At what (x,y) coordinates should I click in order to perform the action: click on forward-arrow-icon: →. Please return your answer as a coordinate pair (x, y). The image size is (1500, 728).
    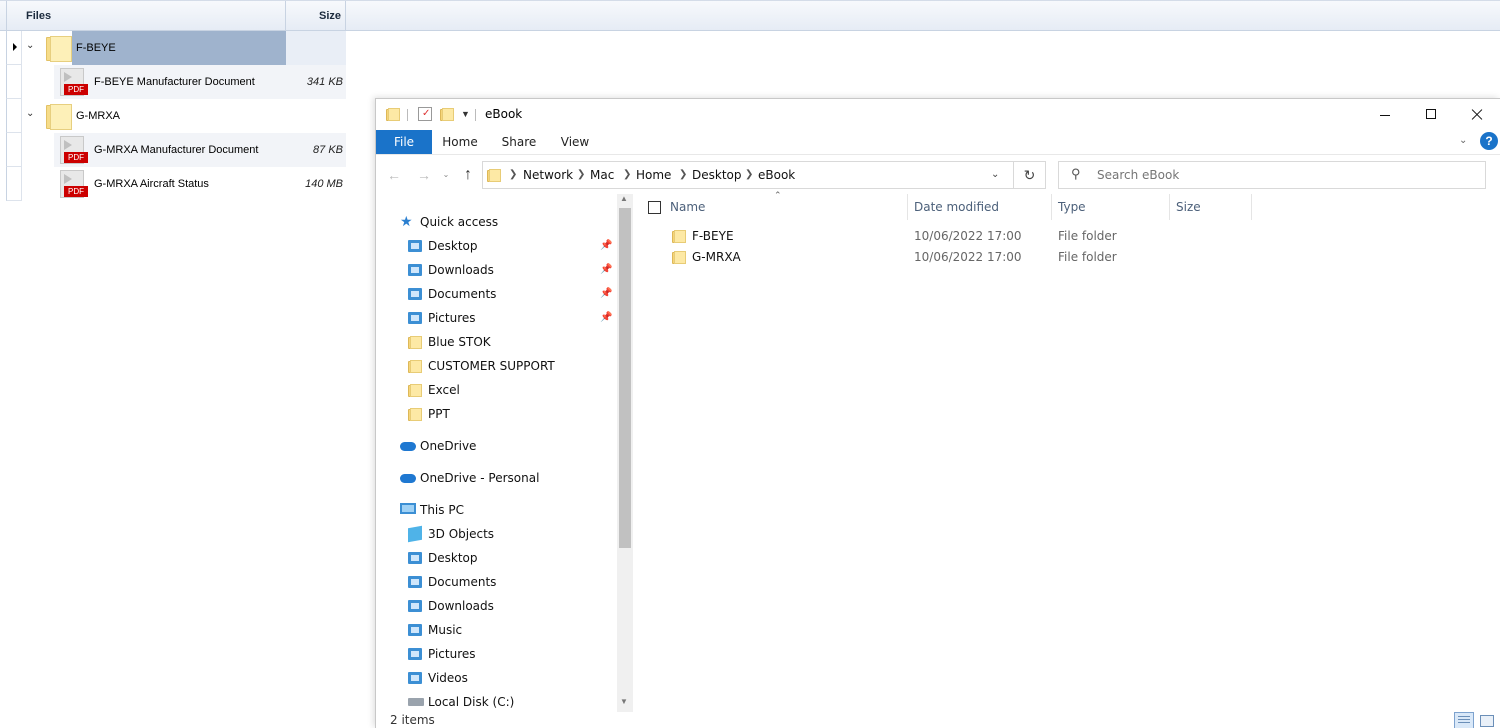
    Looking at the image, I should click on (424, 175).